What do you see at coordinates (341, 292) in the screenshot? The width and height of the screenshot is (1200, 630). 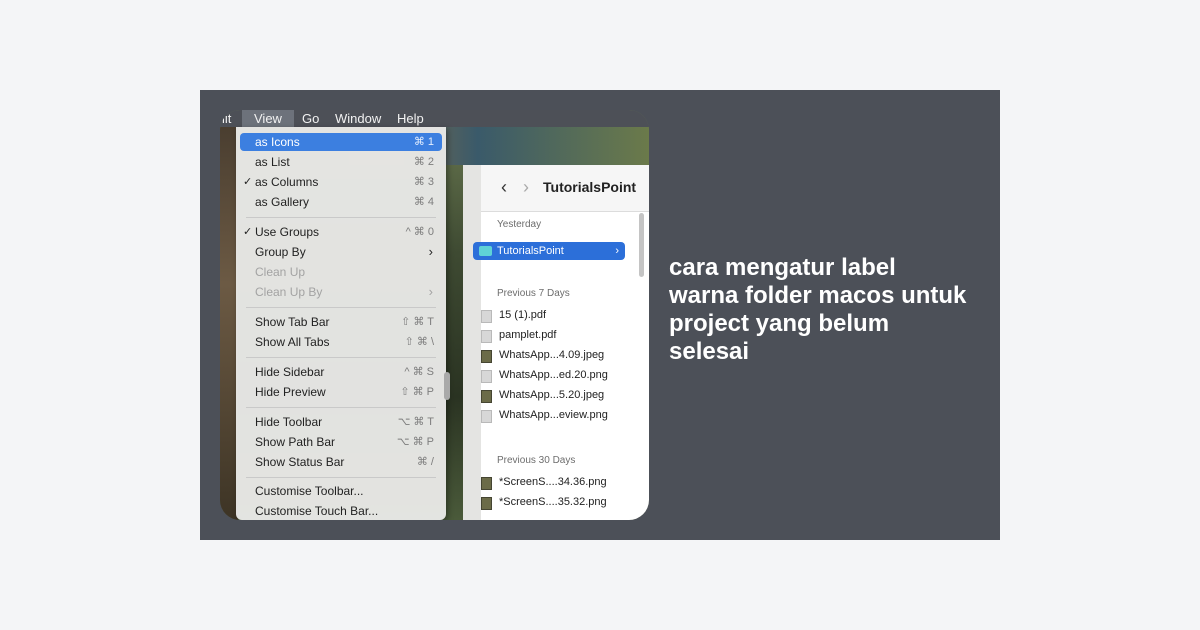 I see `menu-item-clean-up-by: Clean Up By ›` at bounding box center [341, 292].